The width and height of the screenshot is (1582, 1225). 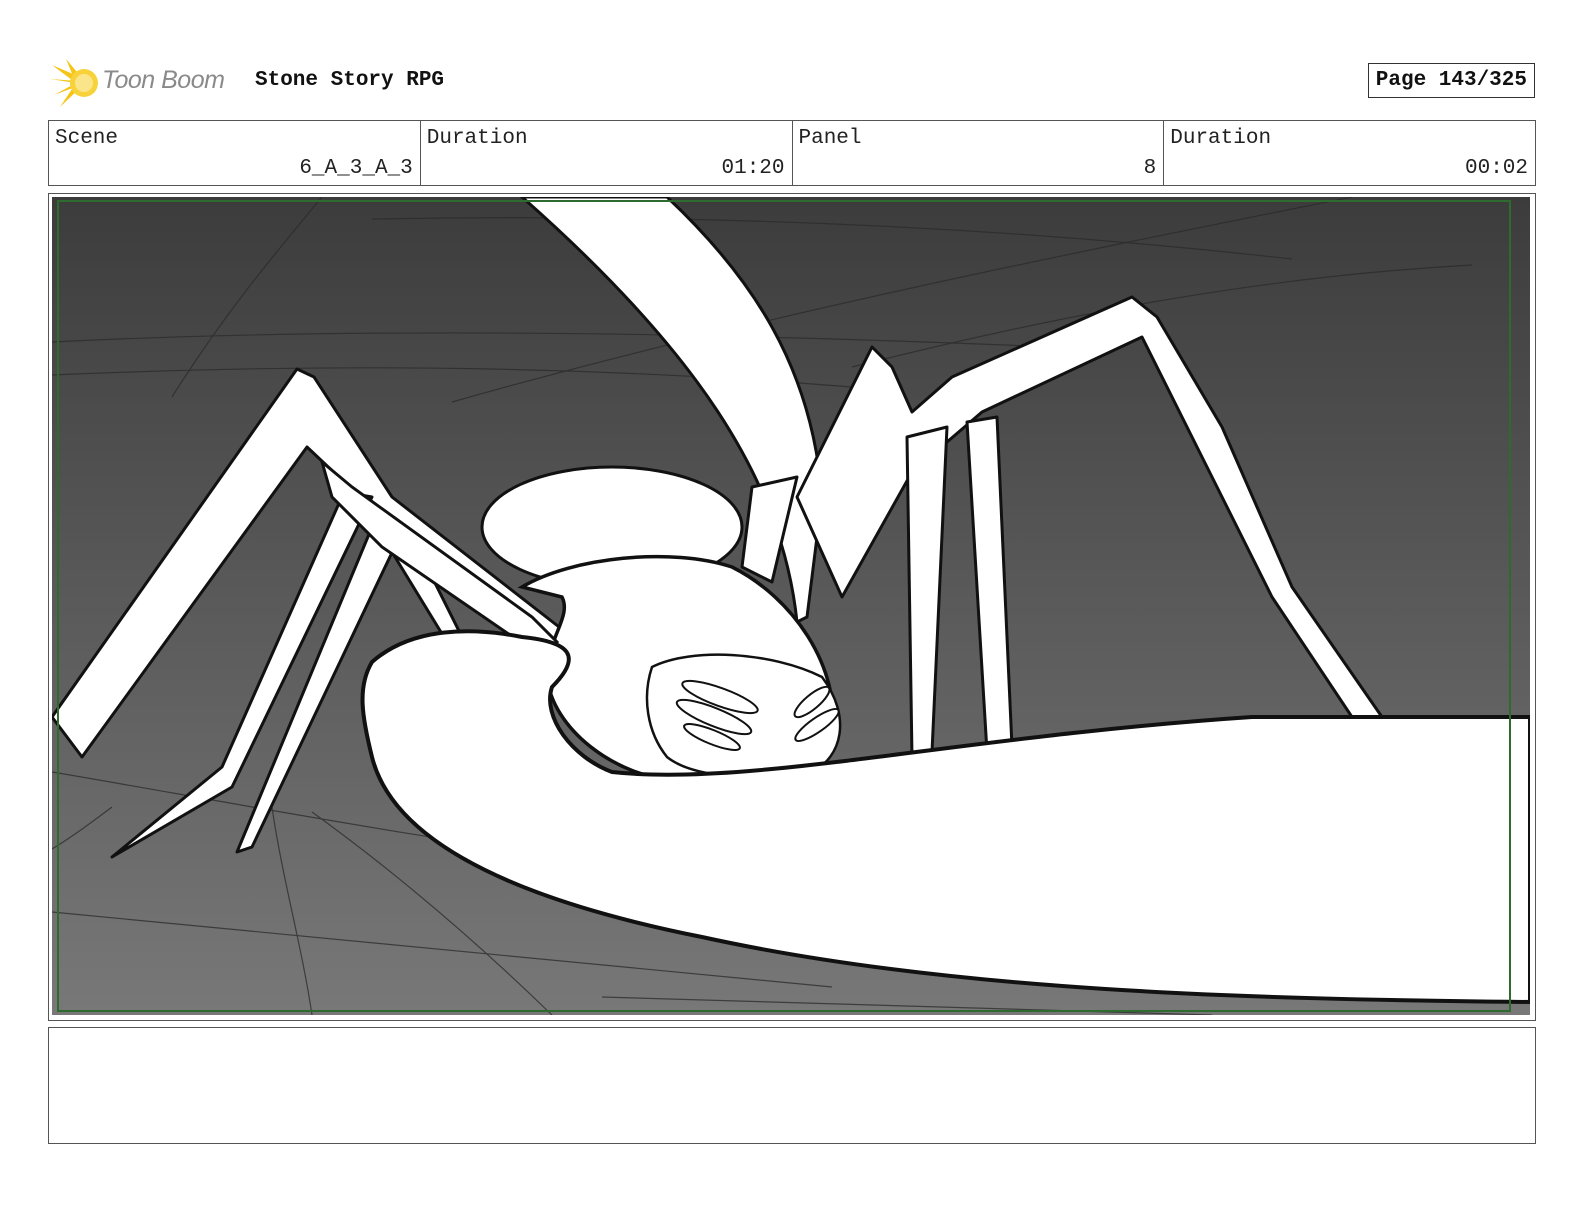 I want to click on scene-label: Scene, so click(x=87, y=138).